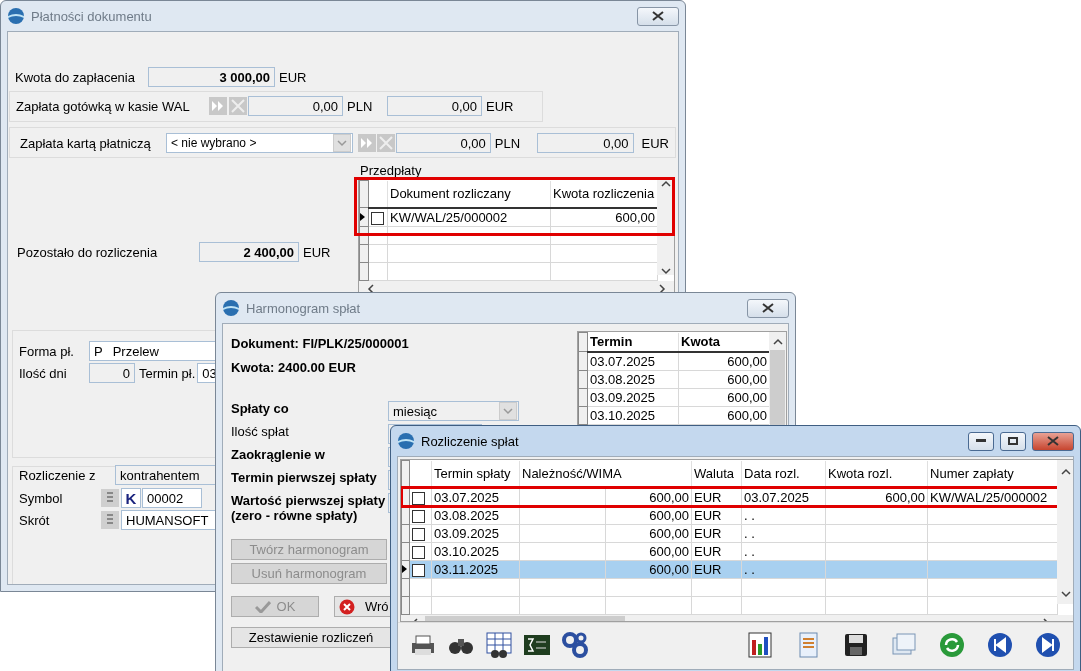  I want to click on form-label: Zaokrąglenie w, so click(278, 454).